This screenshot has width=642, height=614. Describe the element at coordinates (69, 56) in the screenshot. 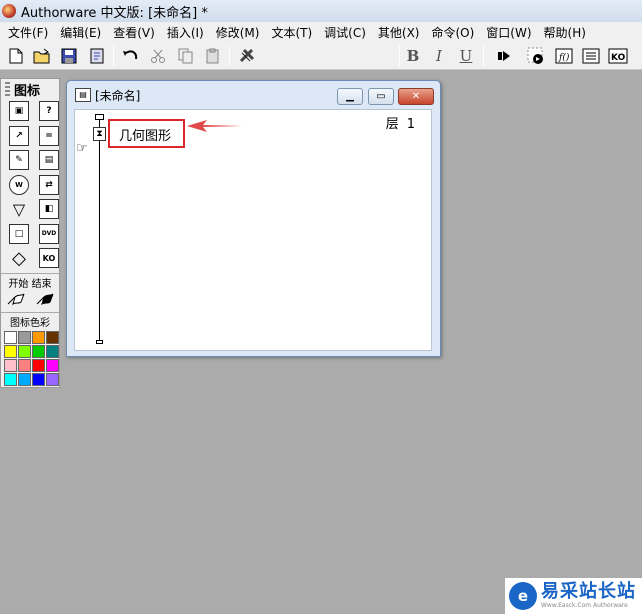

I see `save-all-icon` at that location.